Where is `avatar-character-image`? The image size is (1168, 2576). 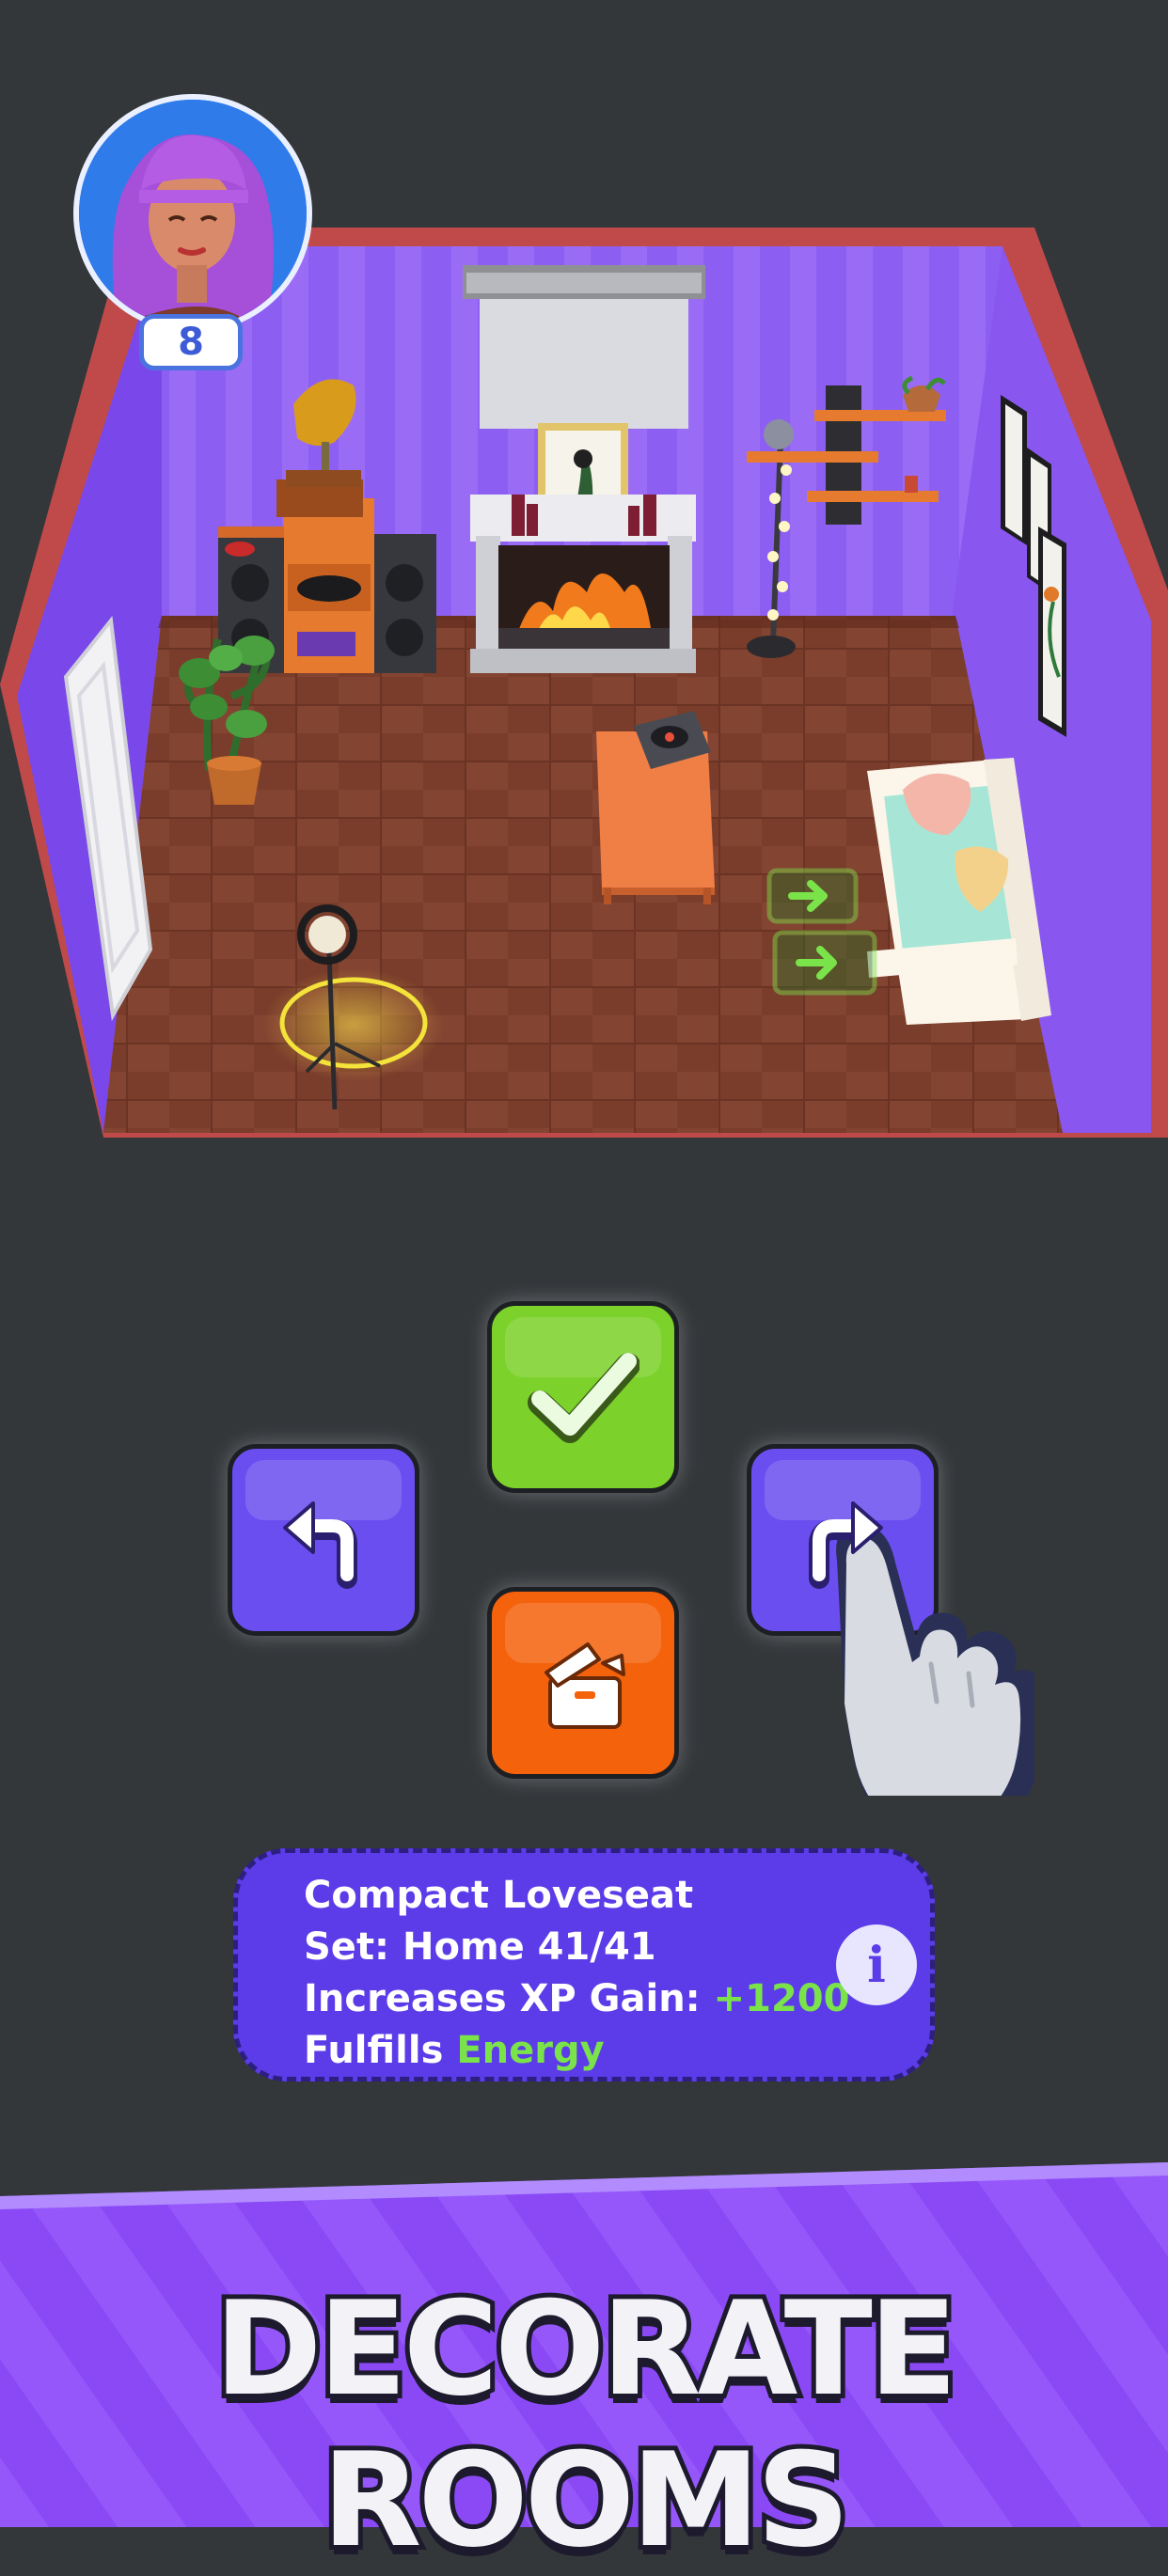
avatar-character-image is located at coordinates (193, 214).